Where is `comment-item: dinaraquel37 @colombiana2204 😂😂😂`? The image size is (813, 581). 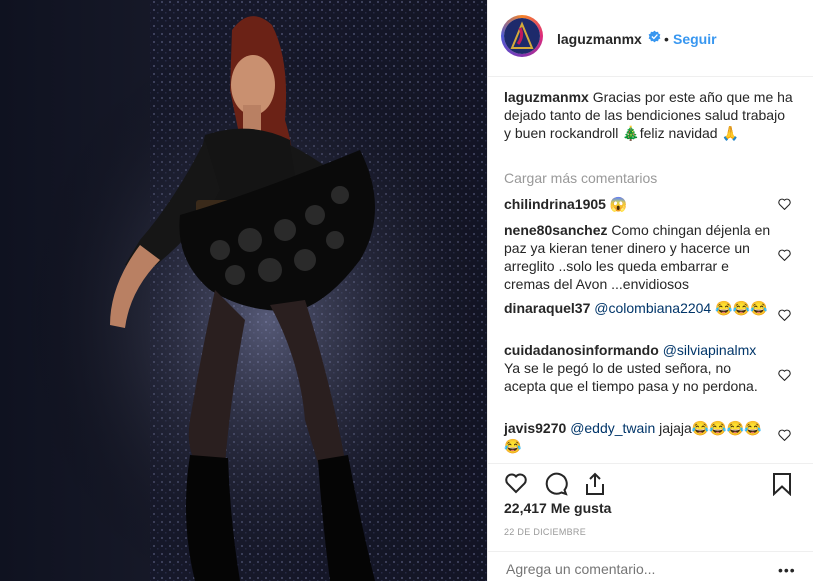
comment-item: dinaraquel37 @colombiana2204 😂😂😂 is located at coordinates (639, 308).